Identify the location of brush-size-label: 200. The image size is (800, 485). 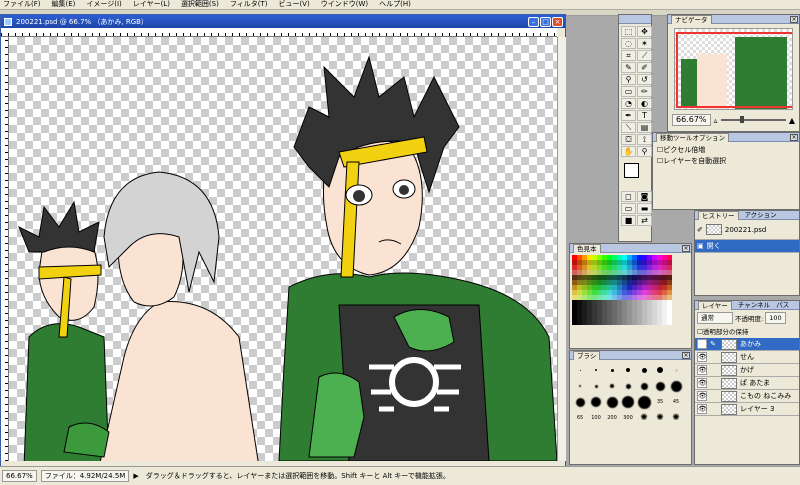
(612, 418).